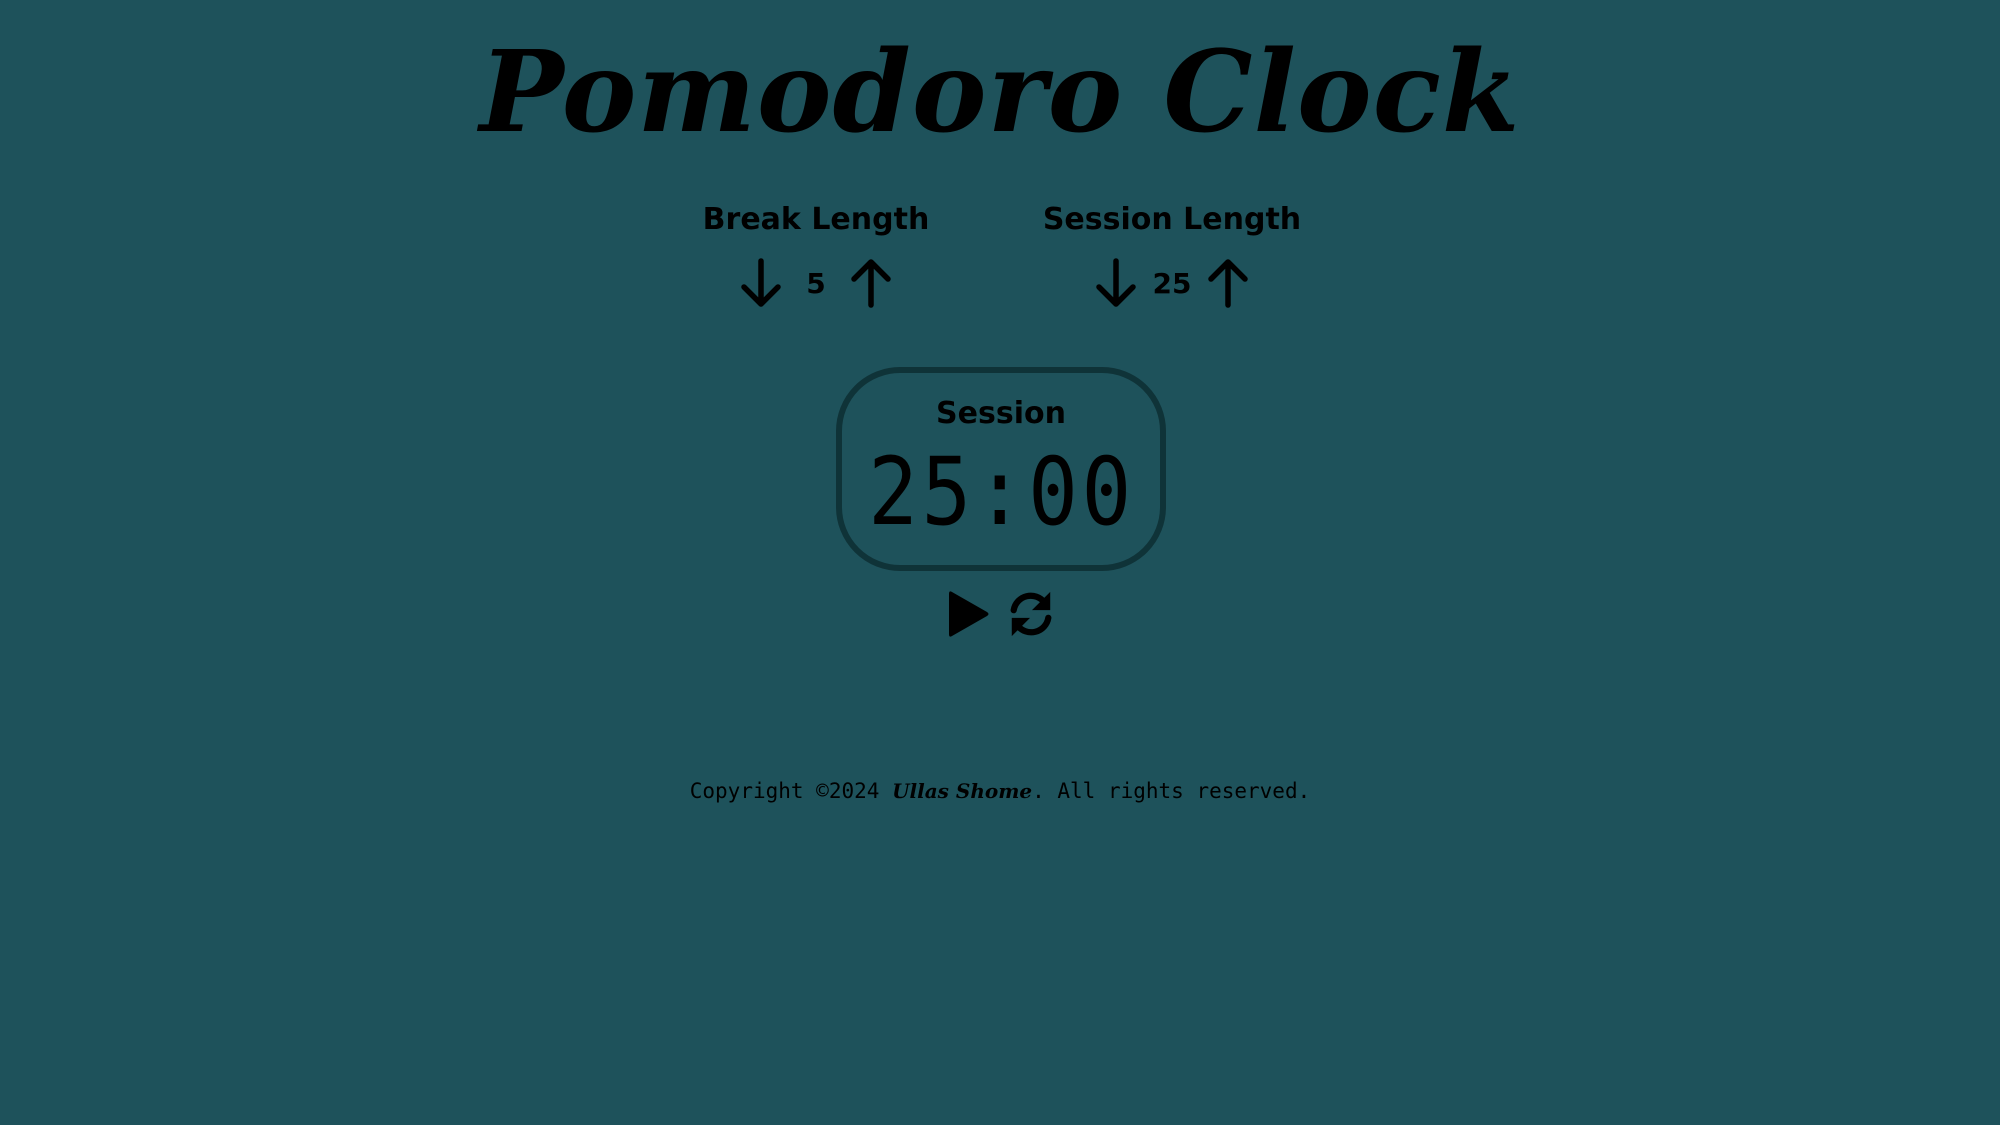 This screenshot has width=2000, height=1125. Describe the element at coordinates (1000, 92) in the screenshot. I see `page-title: Pomodoro Clock` at that location.